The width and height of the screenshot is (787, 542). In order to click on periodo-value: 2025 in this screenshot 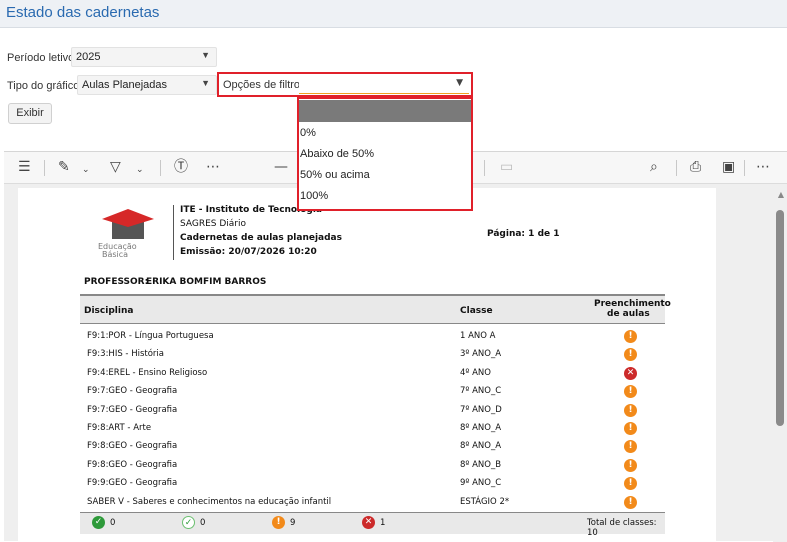, I will do `click(88, 57)`.